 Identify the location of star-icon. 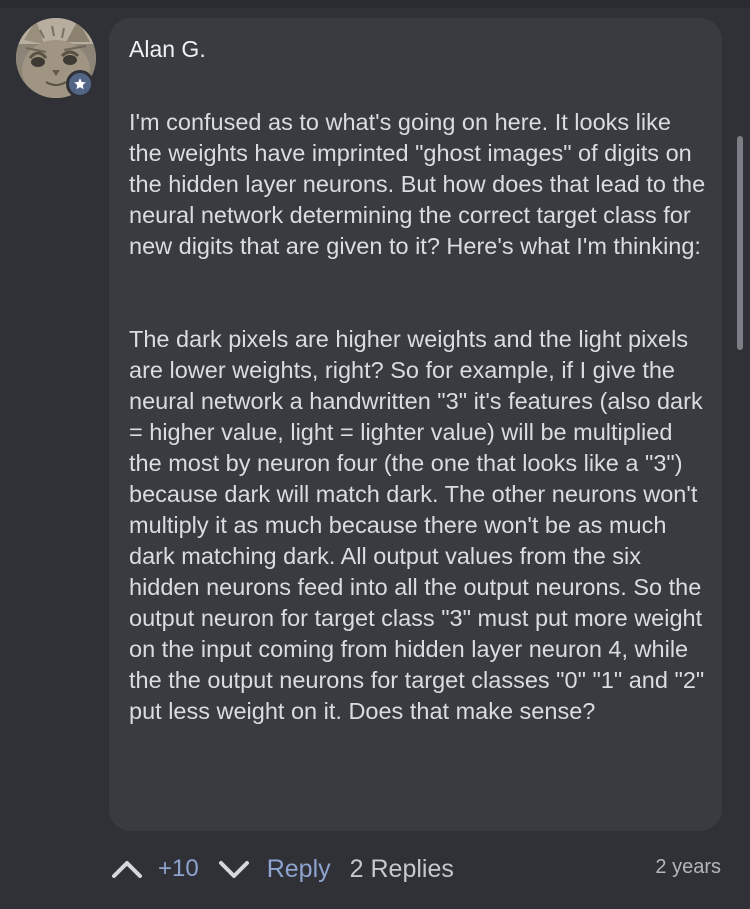
(80, 84).